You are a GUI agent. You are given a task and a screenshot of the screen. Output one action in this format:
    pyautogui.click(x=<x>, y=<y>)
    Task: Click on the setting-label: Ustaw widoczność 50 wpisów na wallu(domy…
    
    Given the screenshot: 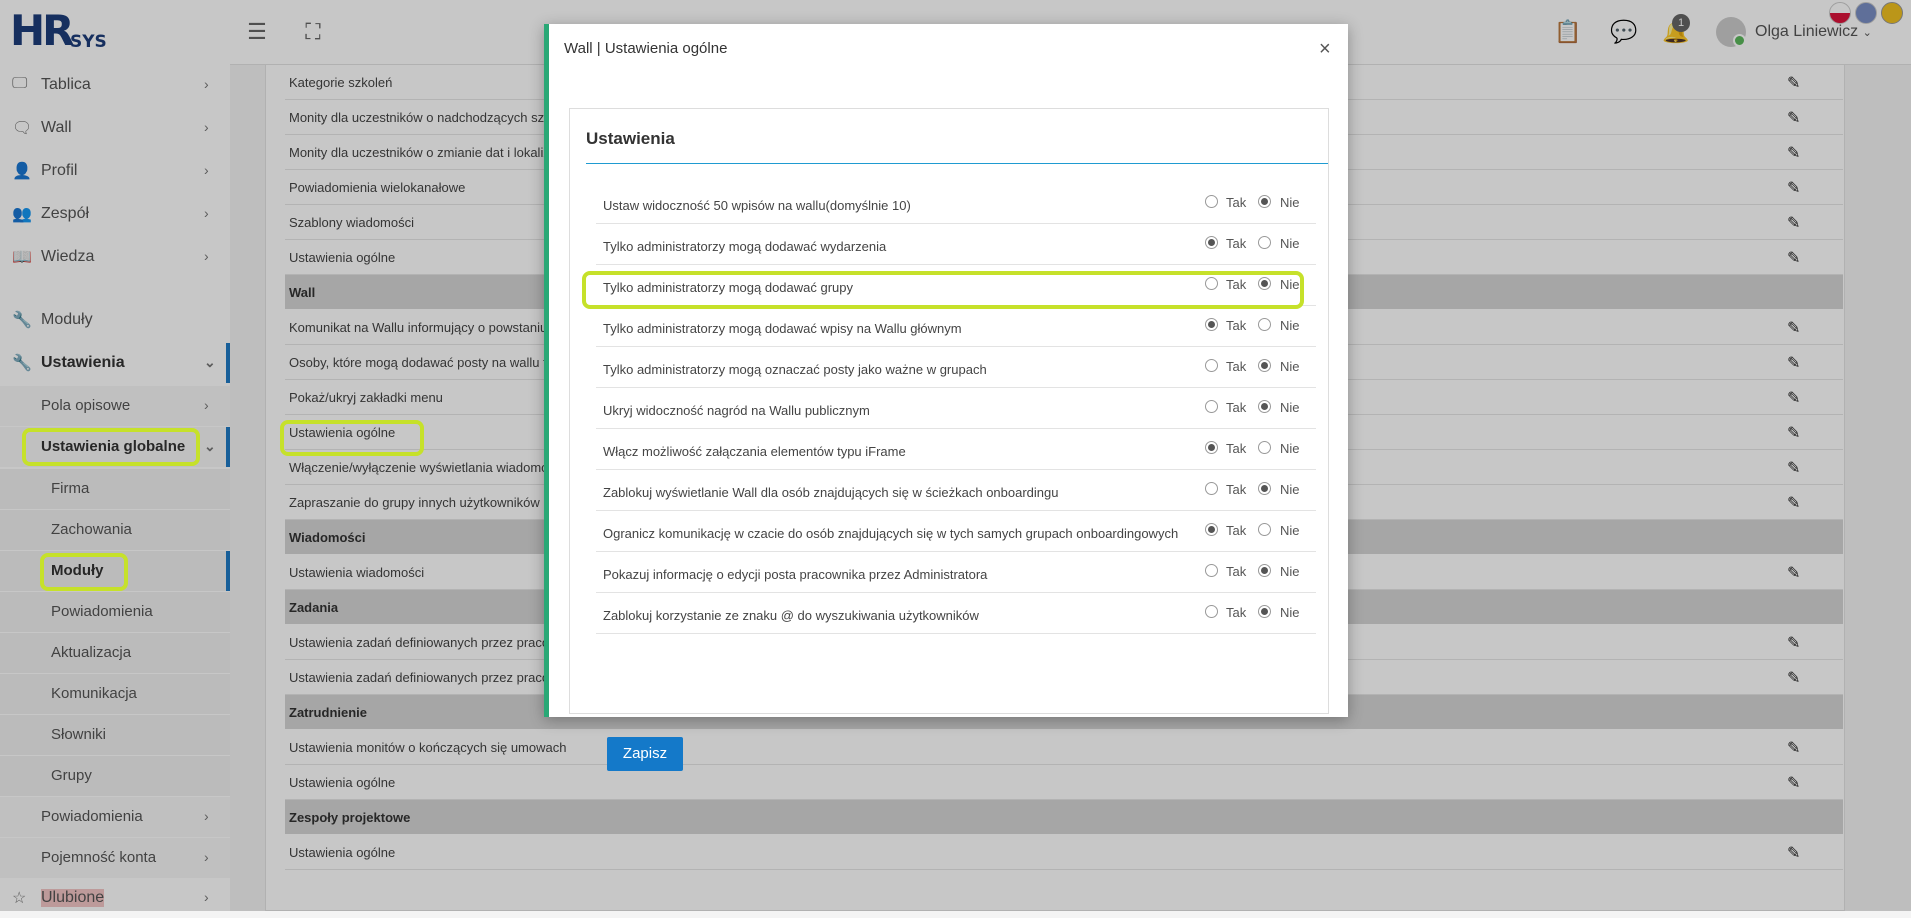 What is the action you would take?
    pyautogui.click(x=757, y=205)
    